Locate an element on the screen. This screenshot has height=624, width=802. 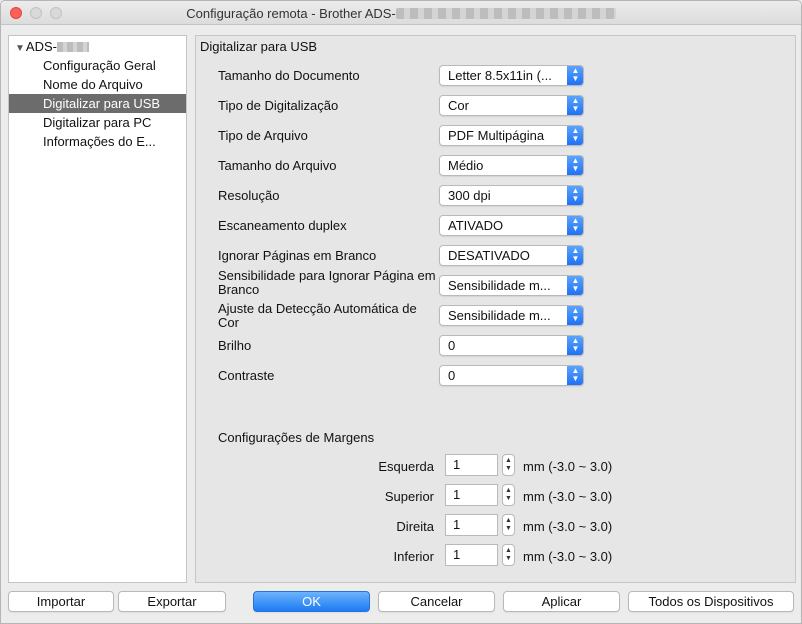
brightness-value: 0 is located at coordinates (452, 345).